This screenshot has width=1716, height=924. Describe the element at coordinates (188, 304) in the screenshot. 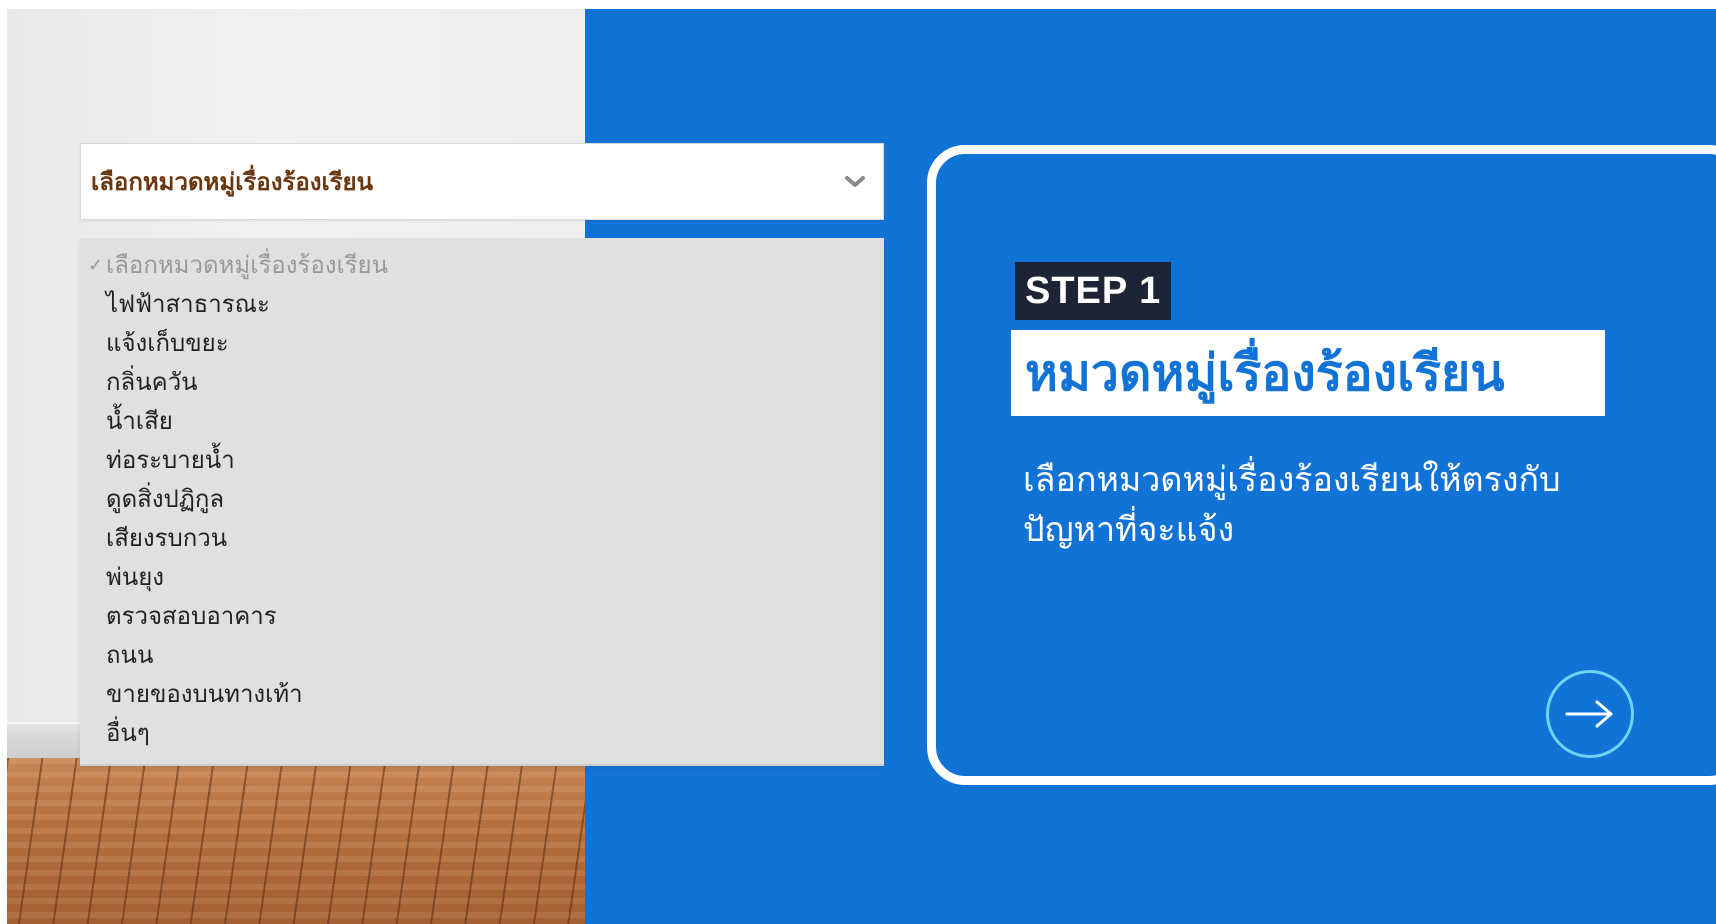

I see `option-public-electricity: ไฟฟ้าสาธารณะ` at that location.